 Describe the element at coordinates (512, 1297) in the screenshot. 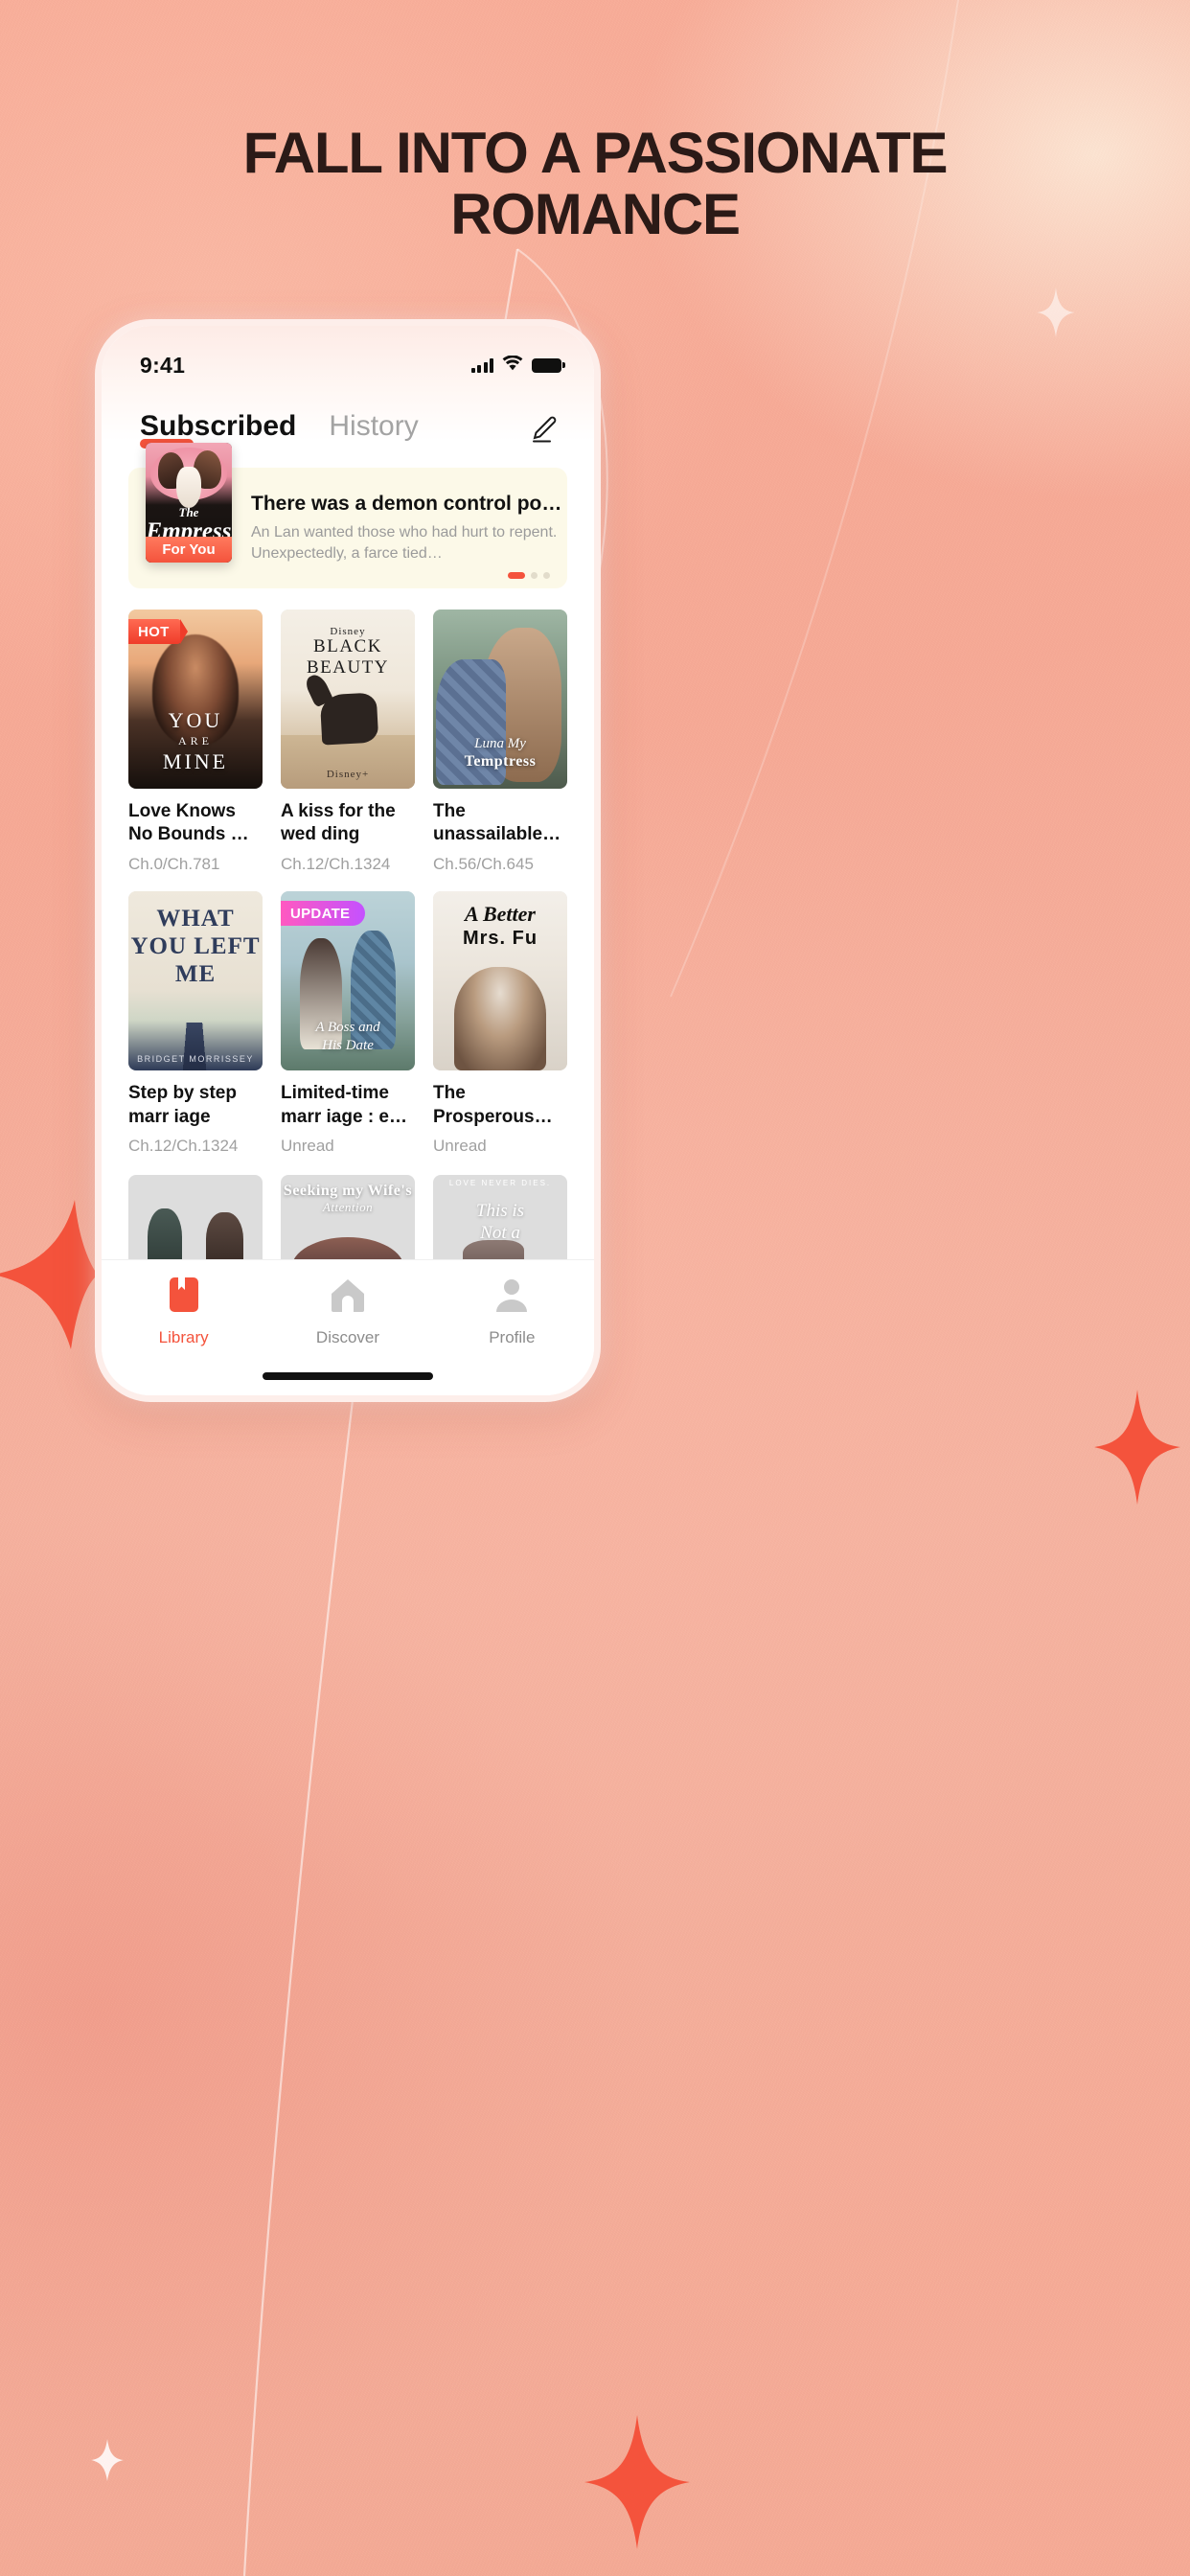

I see `person-icon` at that location.